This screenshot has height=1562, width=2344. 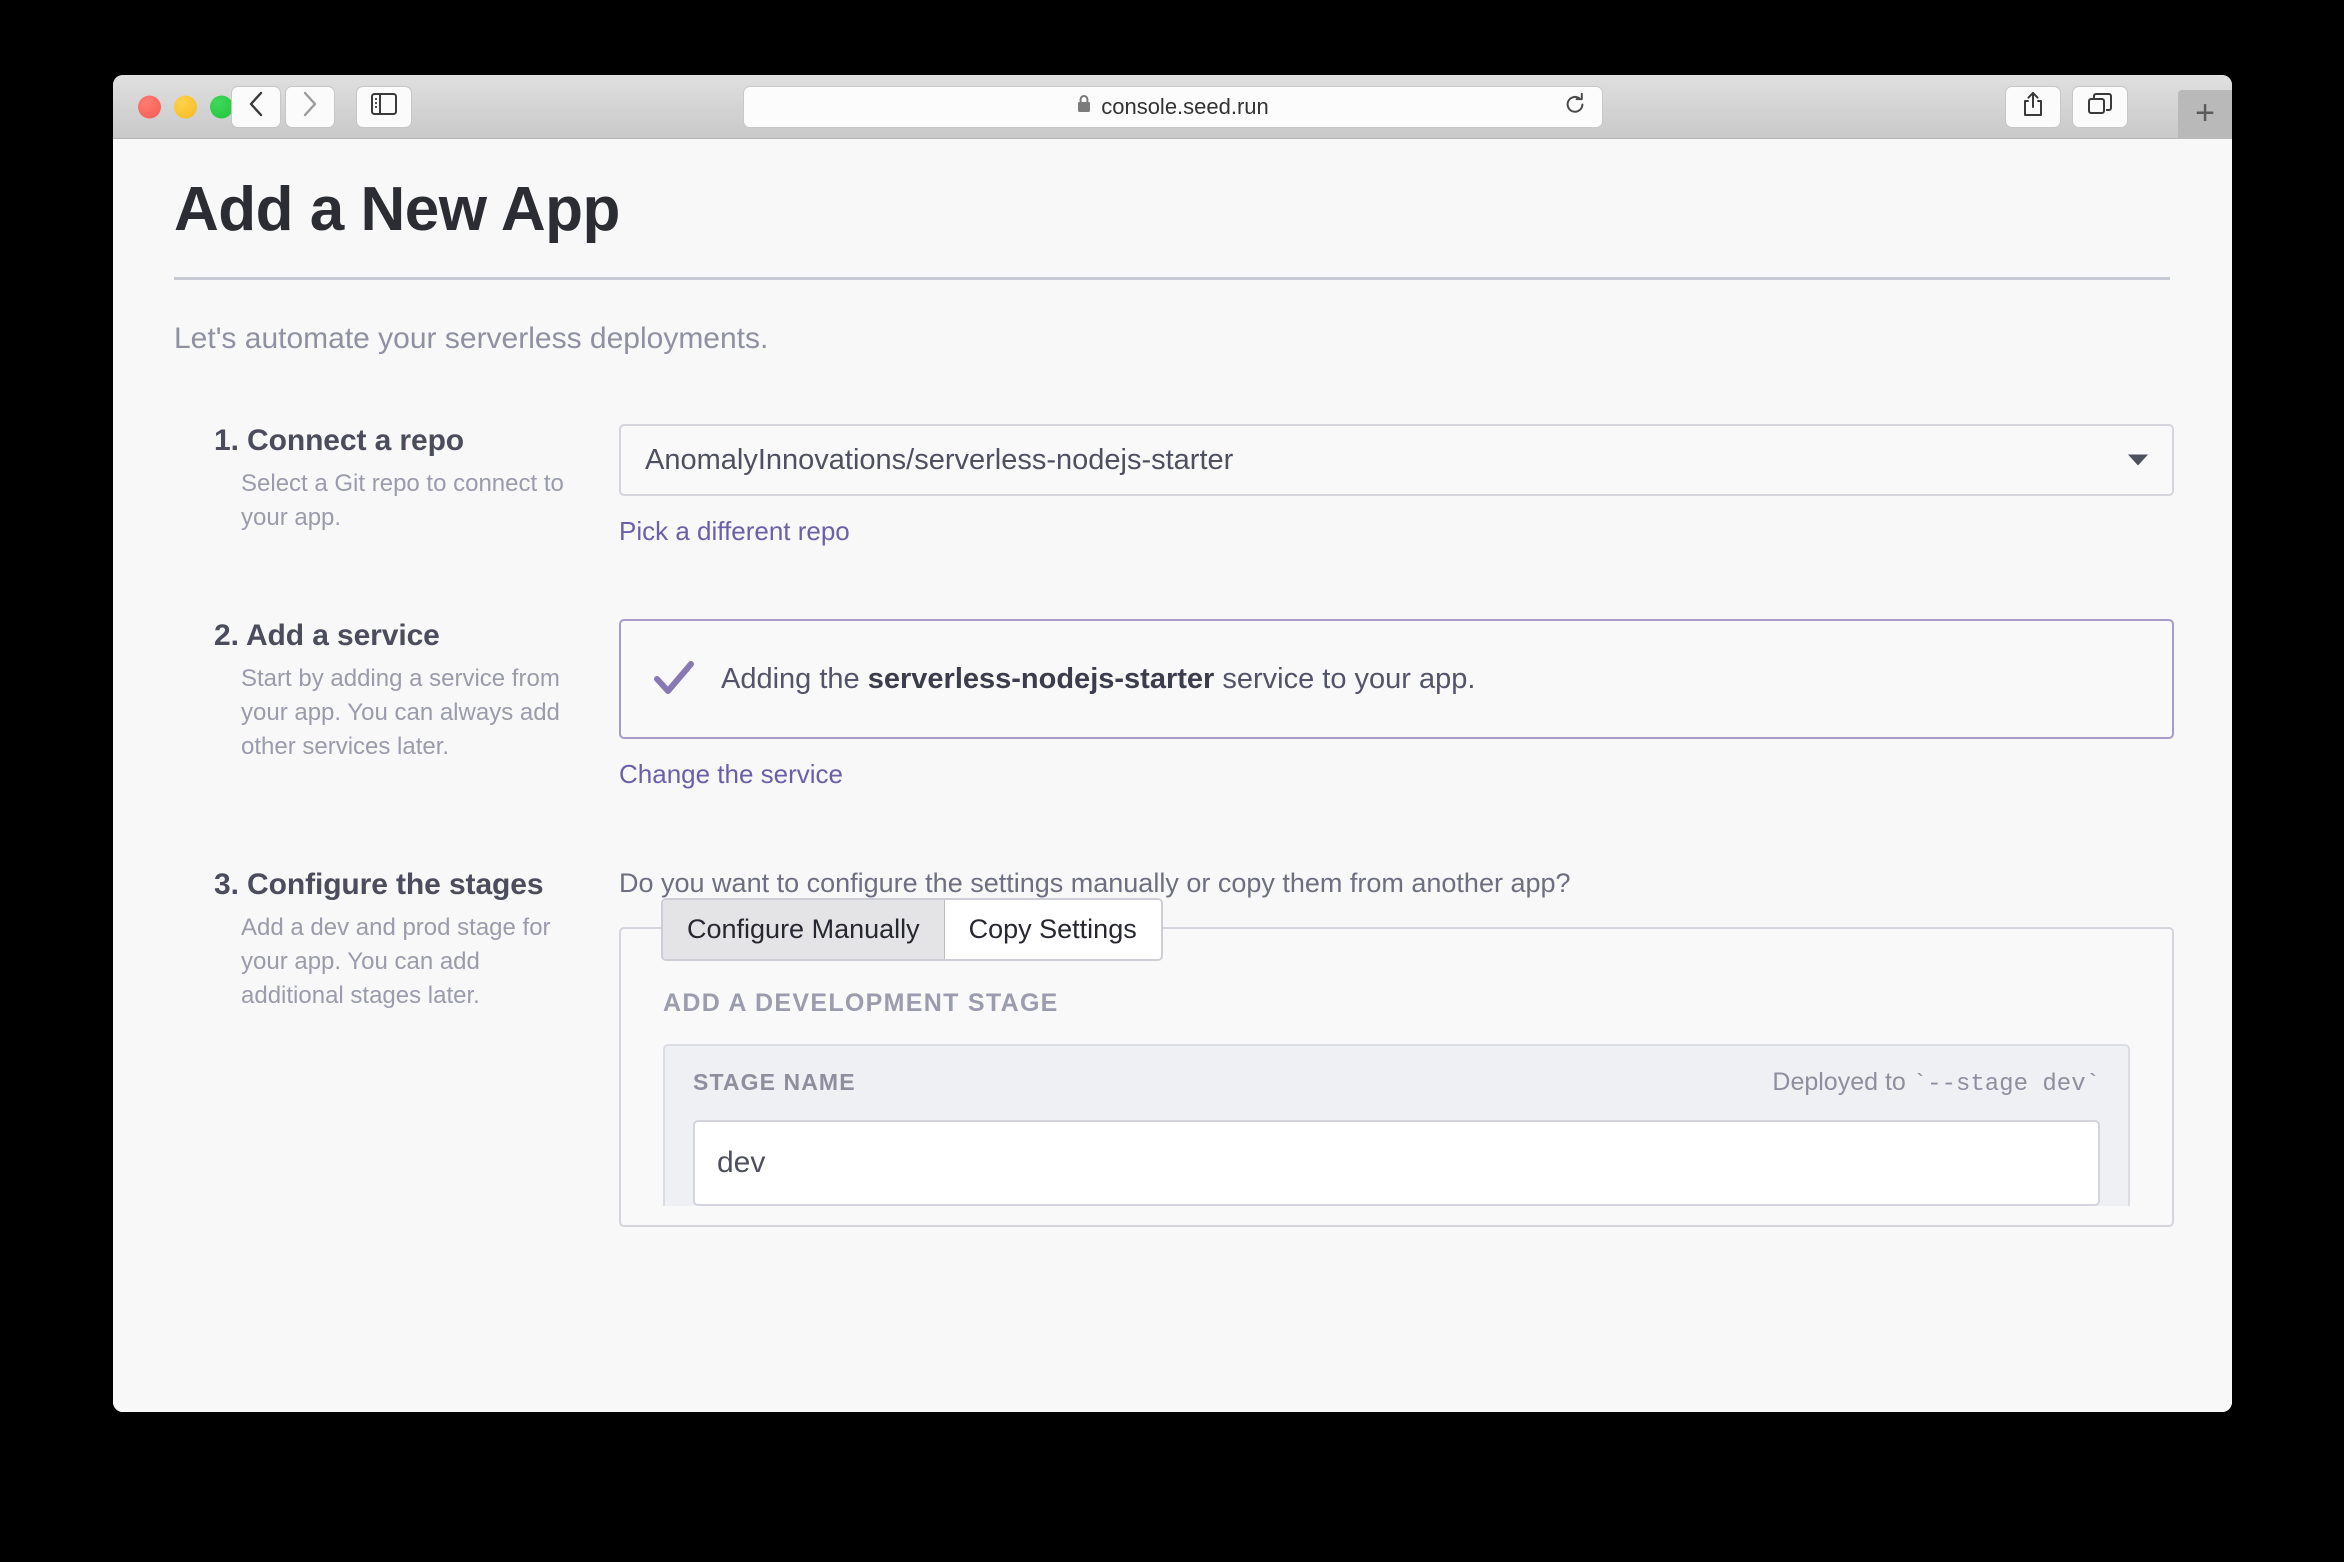 I want to click on forward-button, so click(x=310, y=106).